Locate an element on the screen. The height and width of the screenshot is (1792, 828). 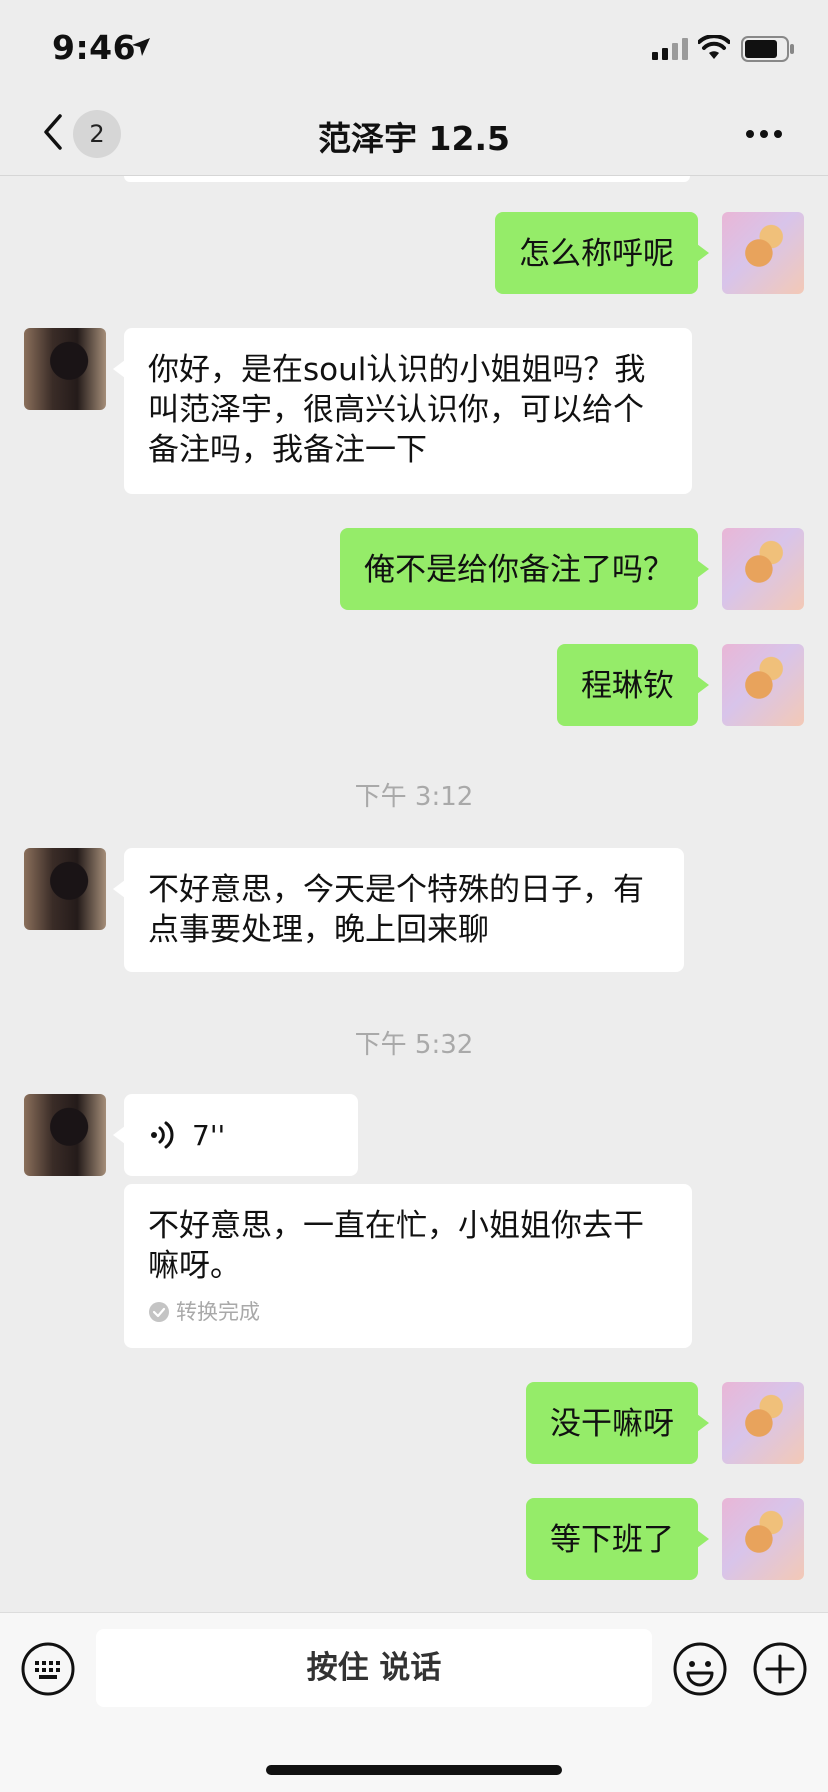
hold-to-talk-button: 按住 说话 is located at coordinates (374, 1668).